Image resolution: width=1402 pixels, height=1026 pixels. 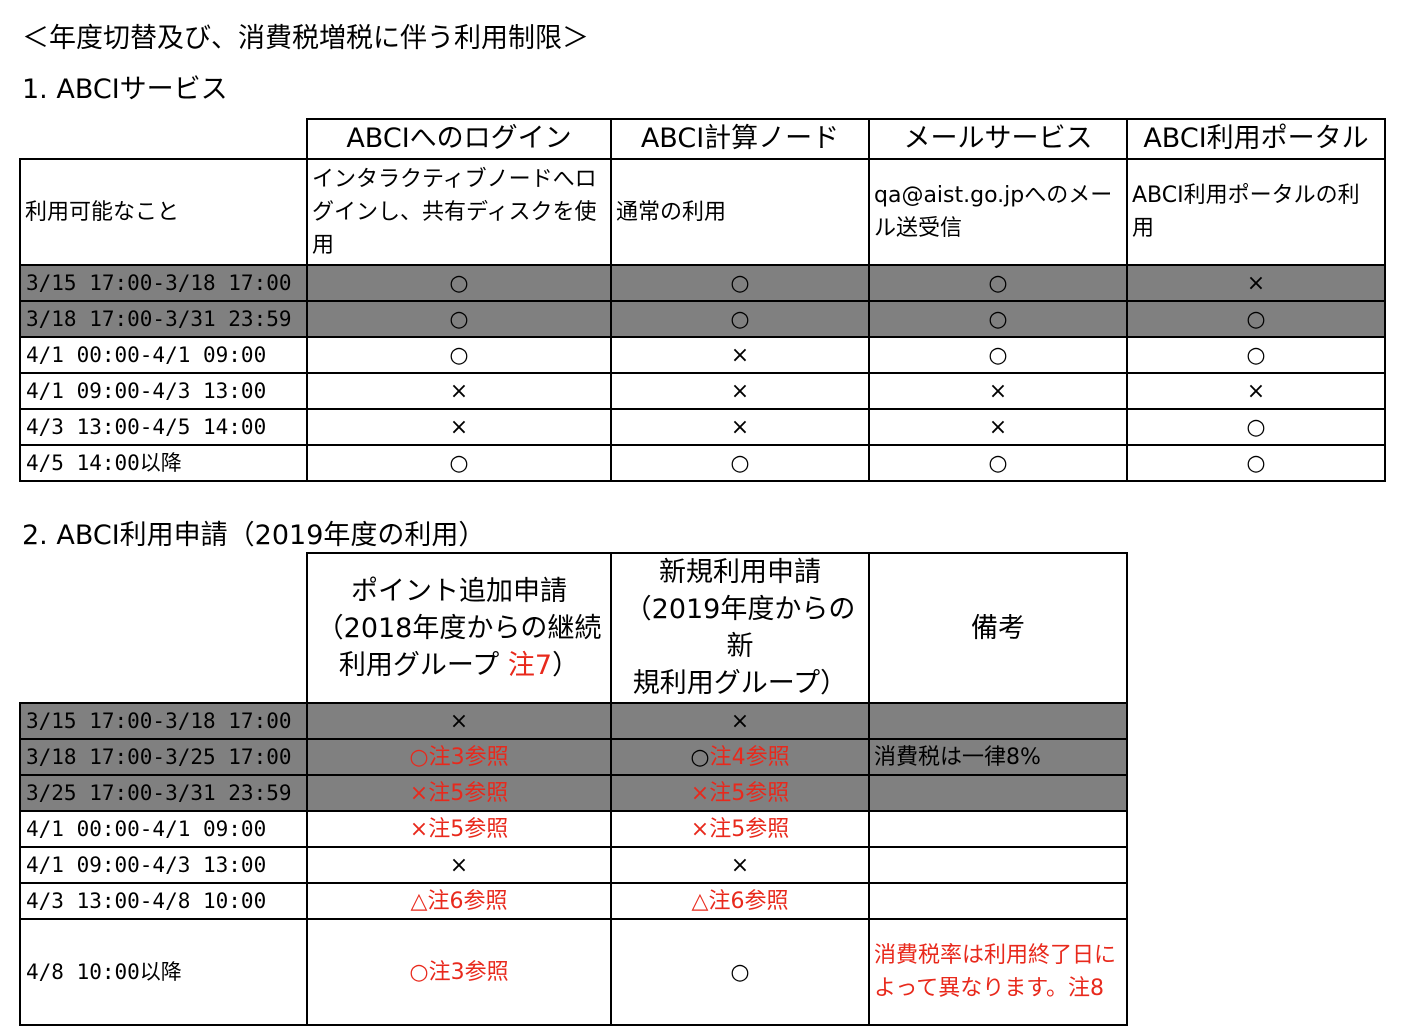 I want to click on period-cell: 4/3 13:00-4/5 14:00, so click(x=163, y=427).